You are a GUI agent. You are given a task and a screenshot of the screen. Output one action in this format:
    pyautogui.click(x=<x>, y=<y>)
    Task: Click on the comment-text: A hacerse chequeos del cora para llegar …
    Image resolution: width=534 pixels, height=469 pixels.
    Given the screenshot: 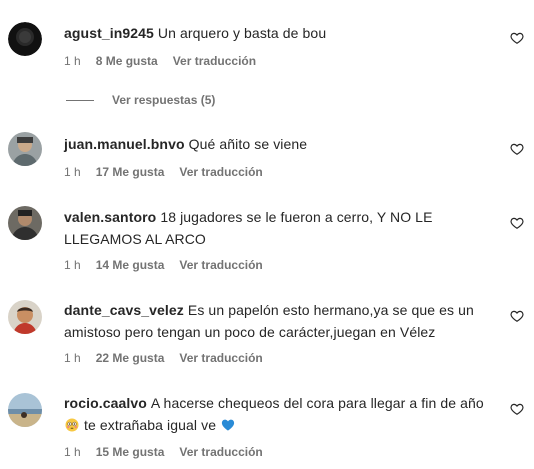 What is the action you would take?
    pyautogui.click(x=317, y=403)
    